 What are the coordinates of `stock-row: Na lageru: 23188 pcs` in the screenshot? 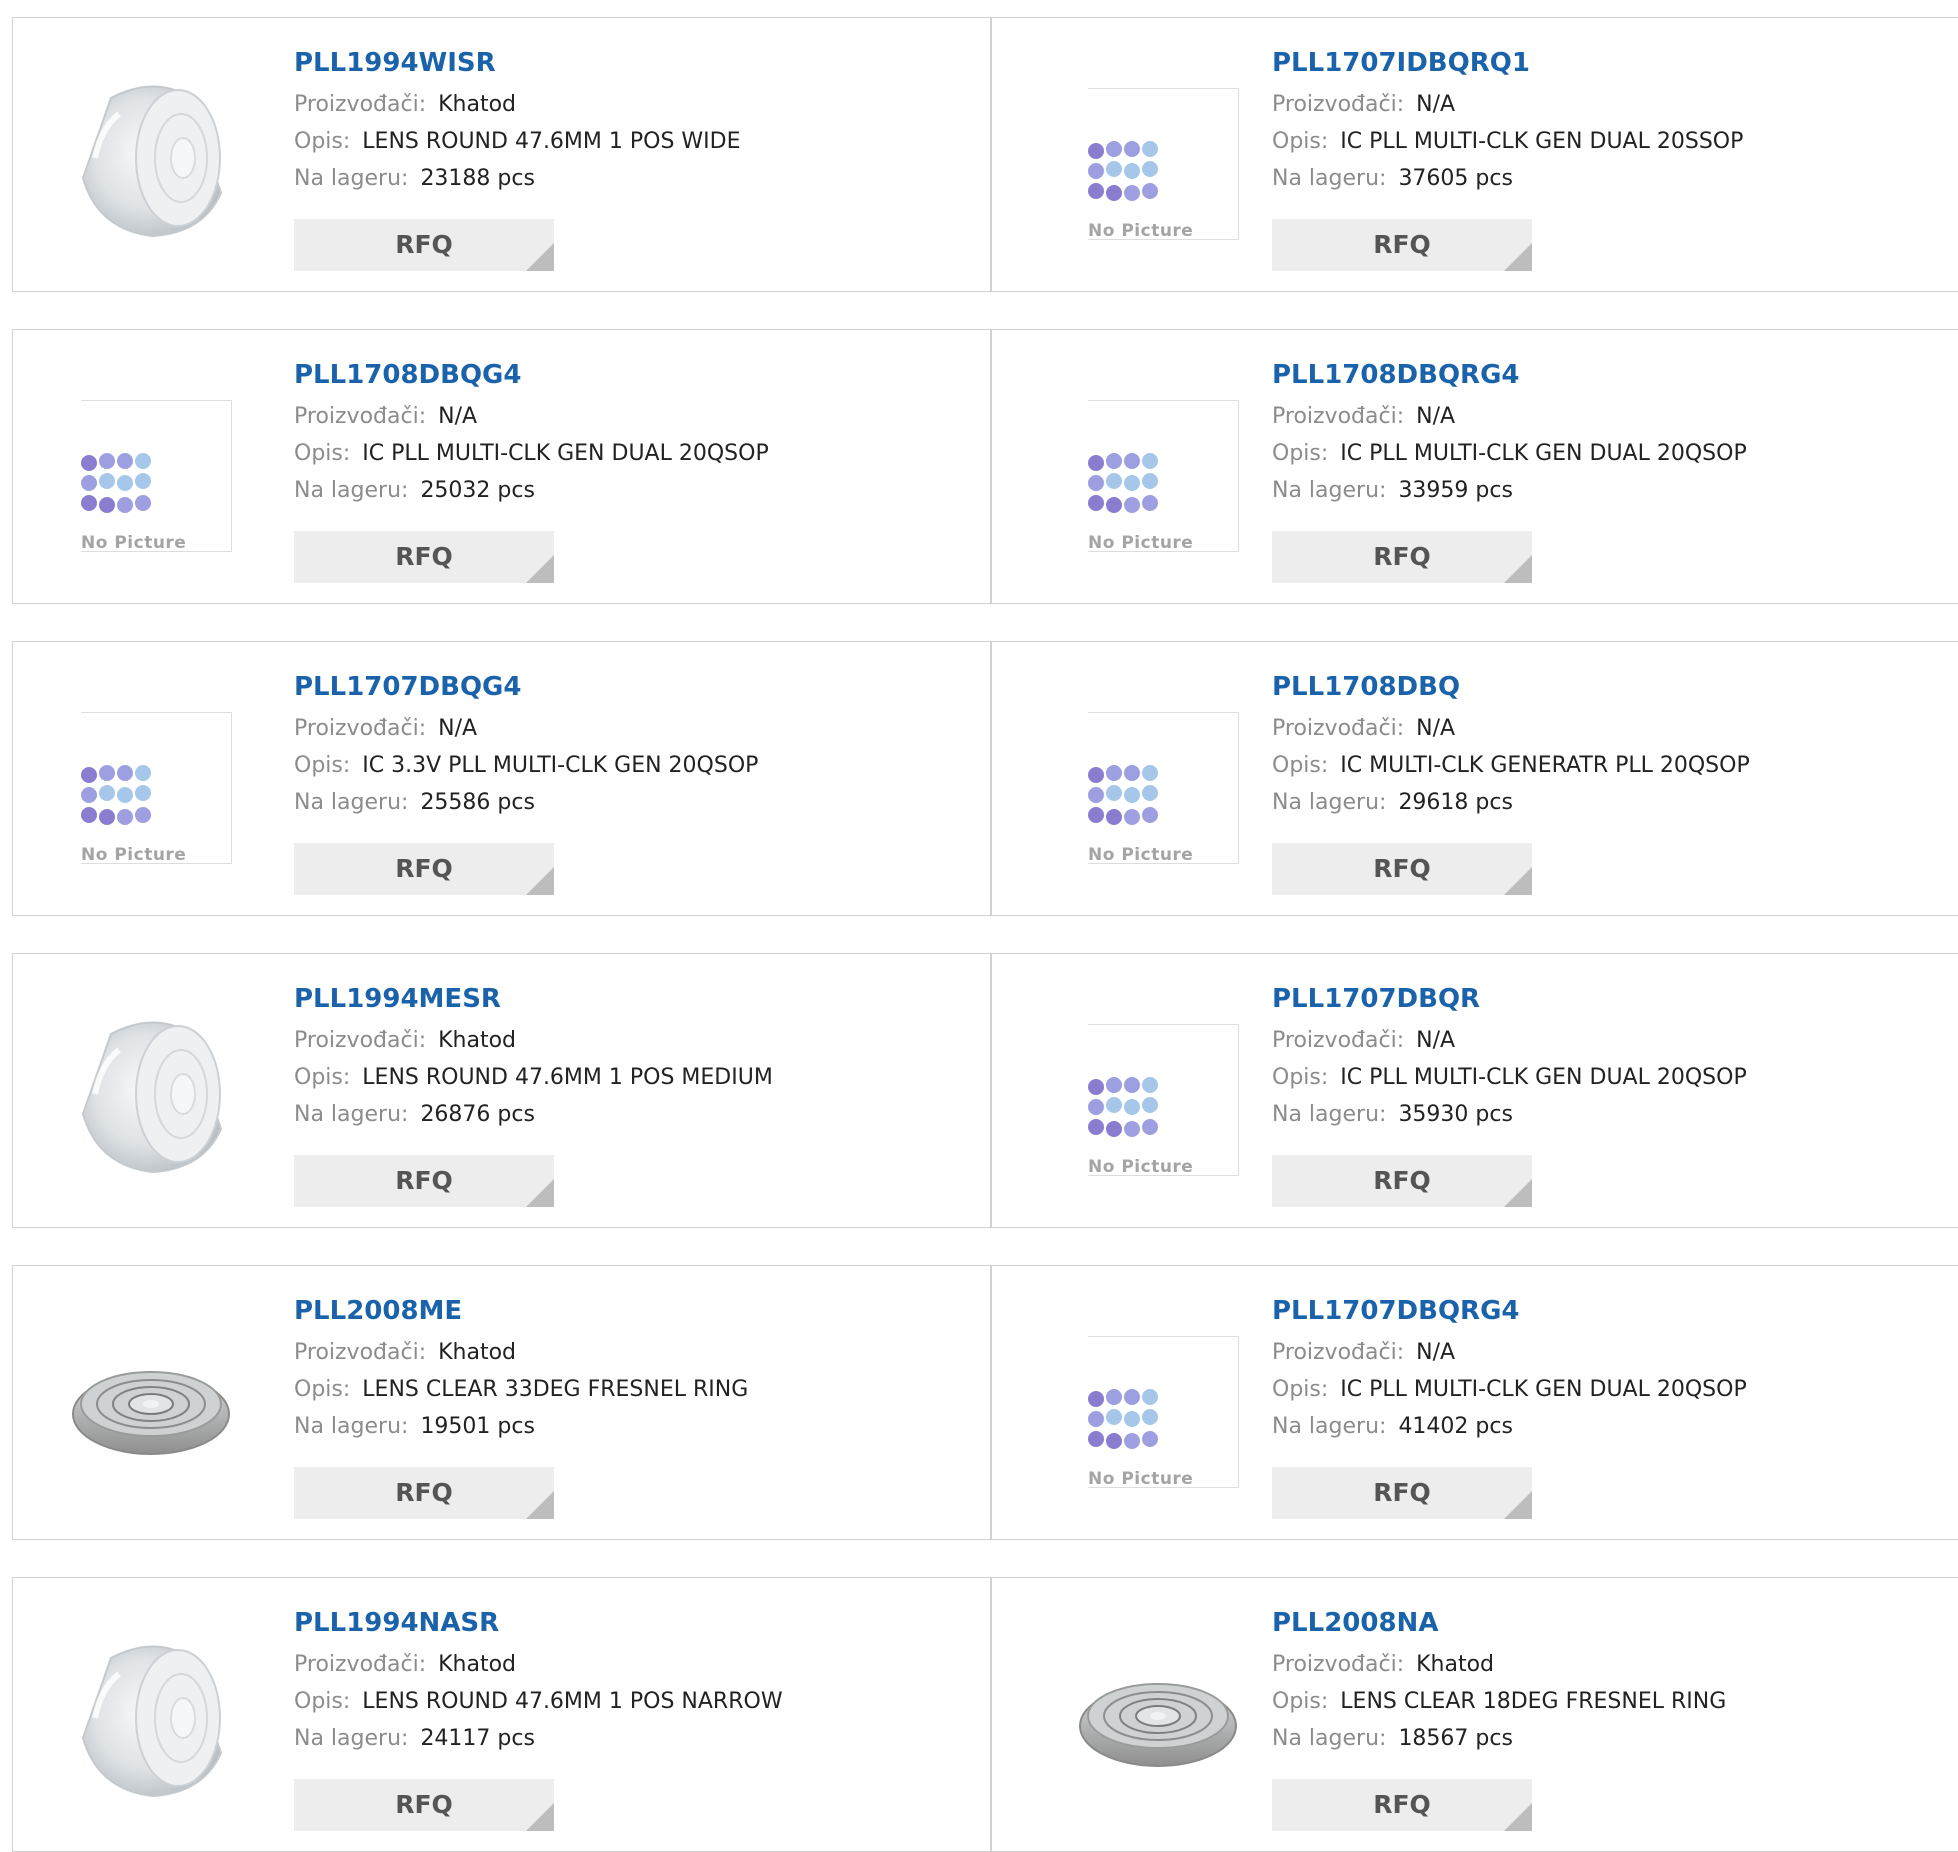 It's located at (624, 178).